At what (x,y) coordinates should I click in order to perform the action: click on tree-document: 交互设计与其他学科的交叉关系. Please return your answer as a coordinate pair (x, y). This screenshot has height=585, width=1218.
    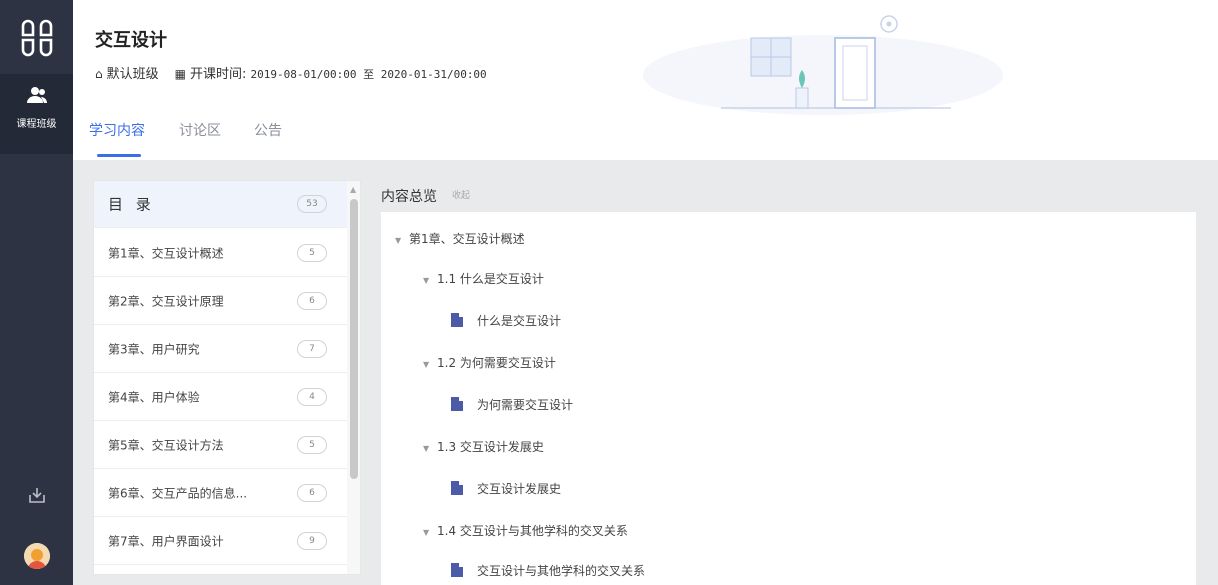
    Looking at the image, I should click on (548, 570).